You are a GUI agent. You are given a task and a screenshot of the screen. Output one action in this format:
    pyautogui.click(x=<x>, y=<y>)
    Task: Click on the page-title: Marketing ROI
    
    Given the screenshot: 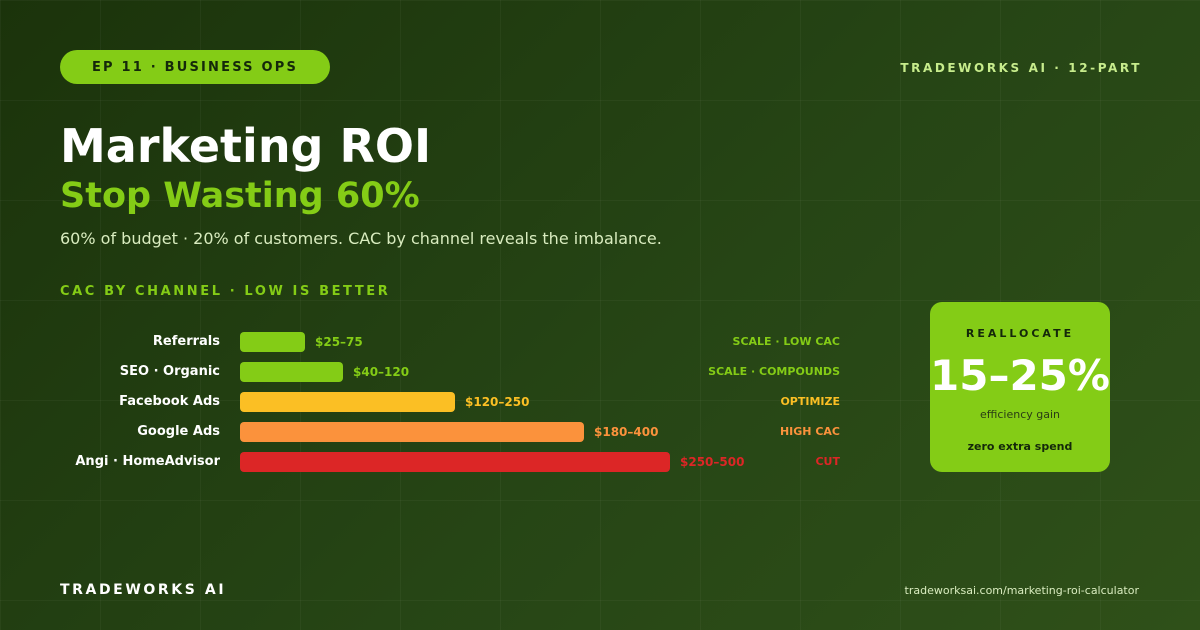 What is the action you would take?
    pyautogui.click(x=246, y=146)
    